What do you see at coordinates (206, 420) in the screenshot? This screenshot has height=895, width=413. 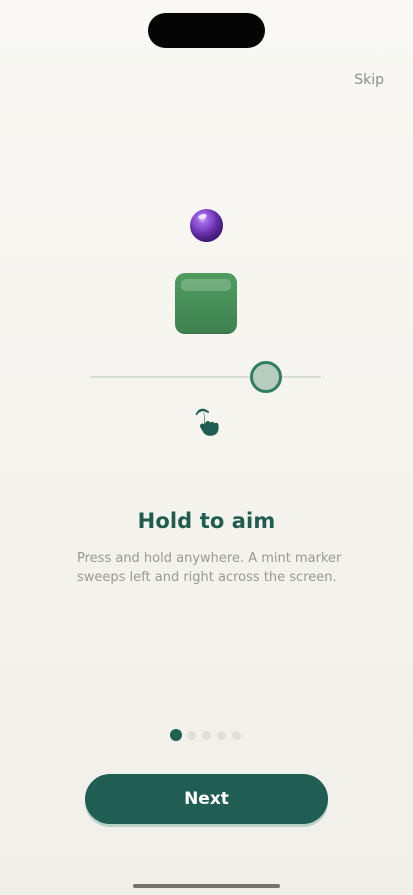 I see `hand-tap-icon` at bounding box center [206, 420].